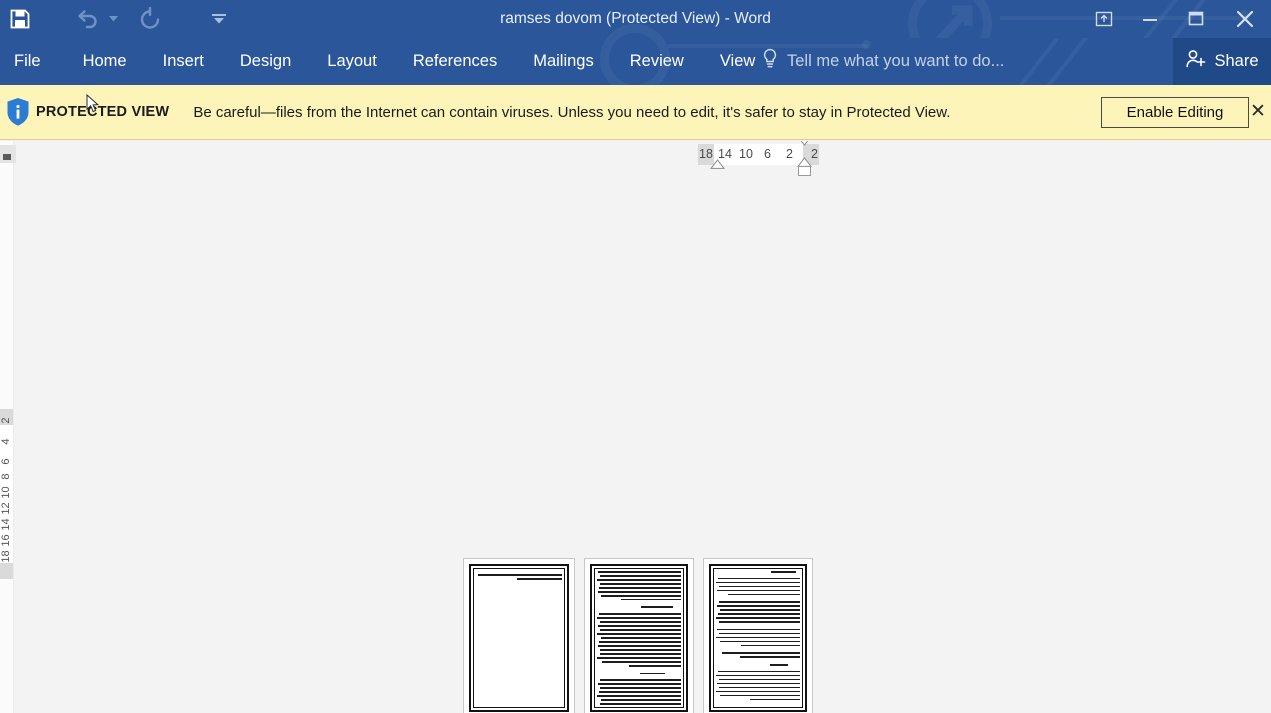 This screenshot has width=1271, height=713. Describe the element at coordinates (6, 441) in the screenshot. I see `vruler-tick-4: 4` at that location.